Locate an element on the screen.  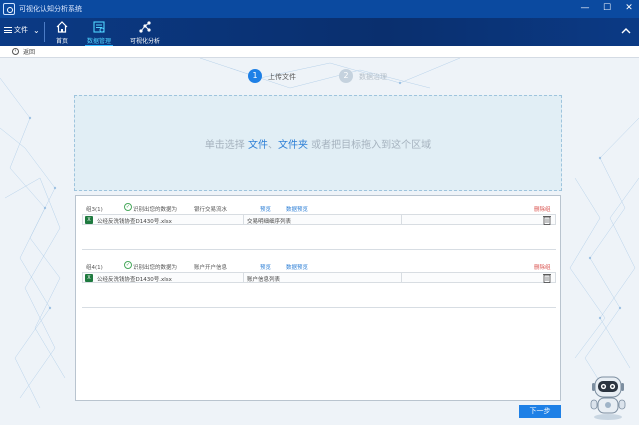
next-step-button: 下一步 is located at coordinates (540, 411).